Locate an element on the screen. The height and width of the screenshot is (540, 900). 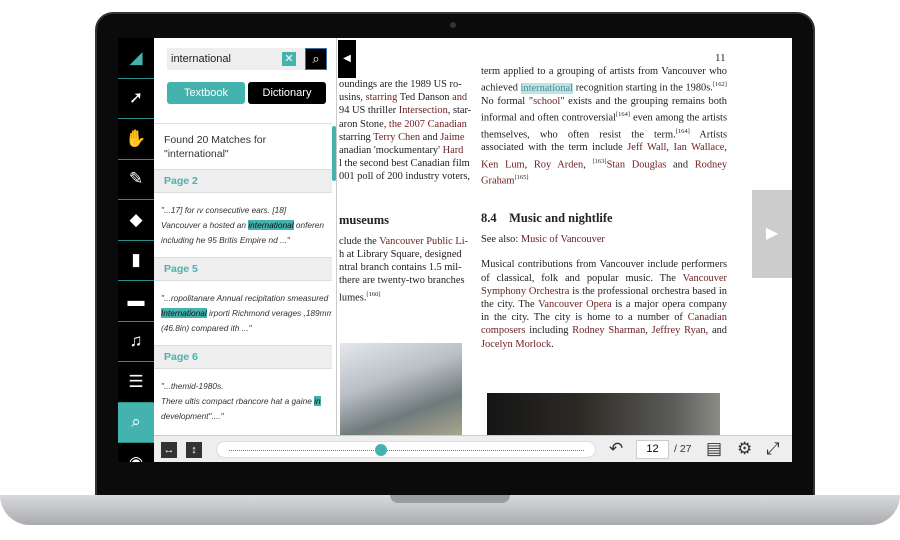
result-page-heading: Page 5 is located at coordinates (243, 269).